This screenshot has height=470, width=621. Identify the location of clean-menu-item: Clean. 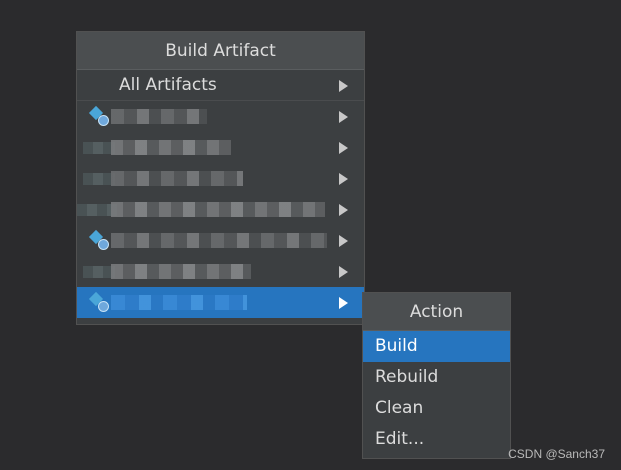
(436, 408).